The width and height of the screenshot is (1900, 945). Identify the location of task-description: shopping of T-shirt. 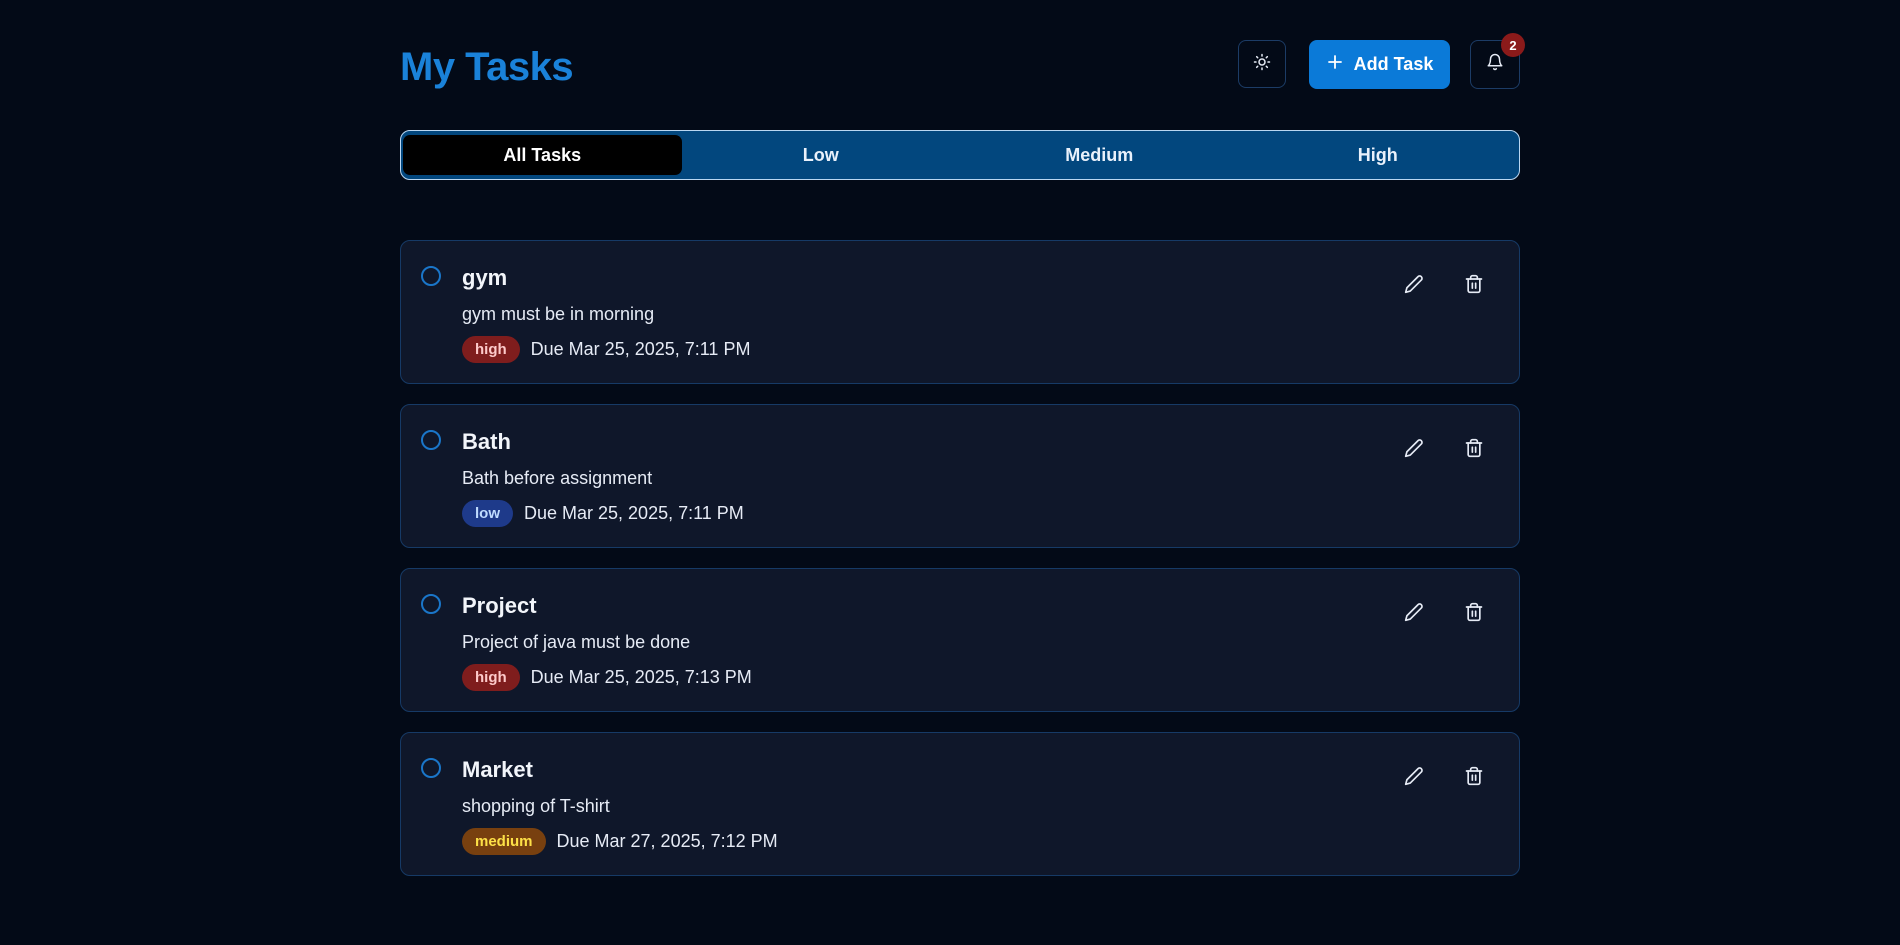
(536, 806).